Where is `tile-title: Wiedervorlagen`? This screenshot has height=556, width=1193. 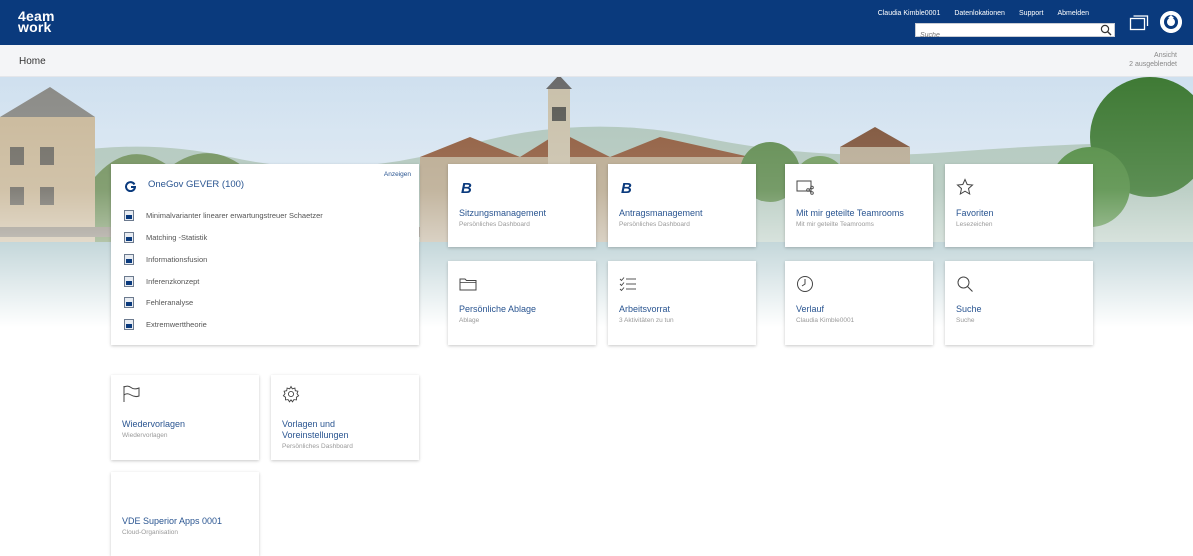
tile-title: Wiedervorlagen is located at coordinates (154, 424).